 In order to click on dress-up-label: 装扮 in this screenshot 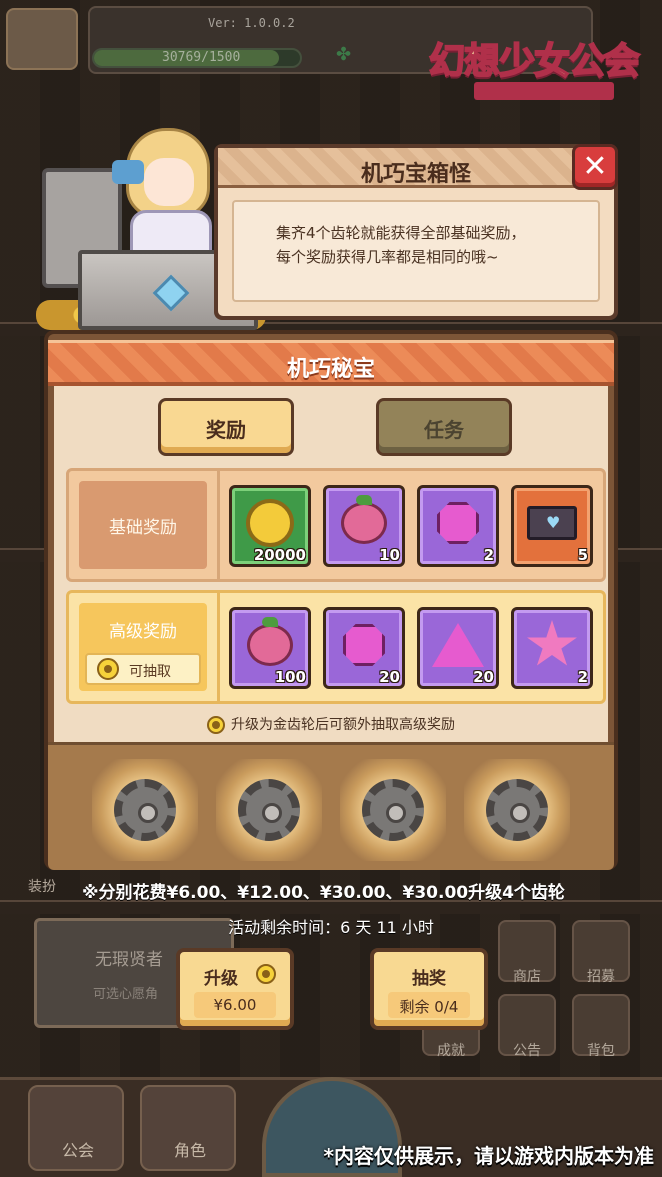, I will do `click(42, 886)`.